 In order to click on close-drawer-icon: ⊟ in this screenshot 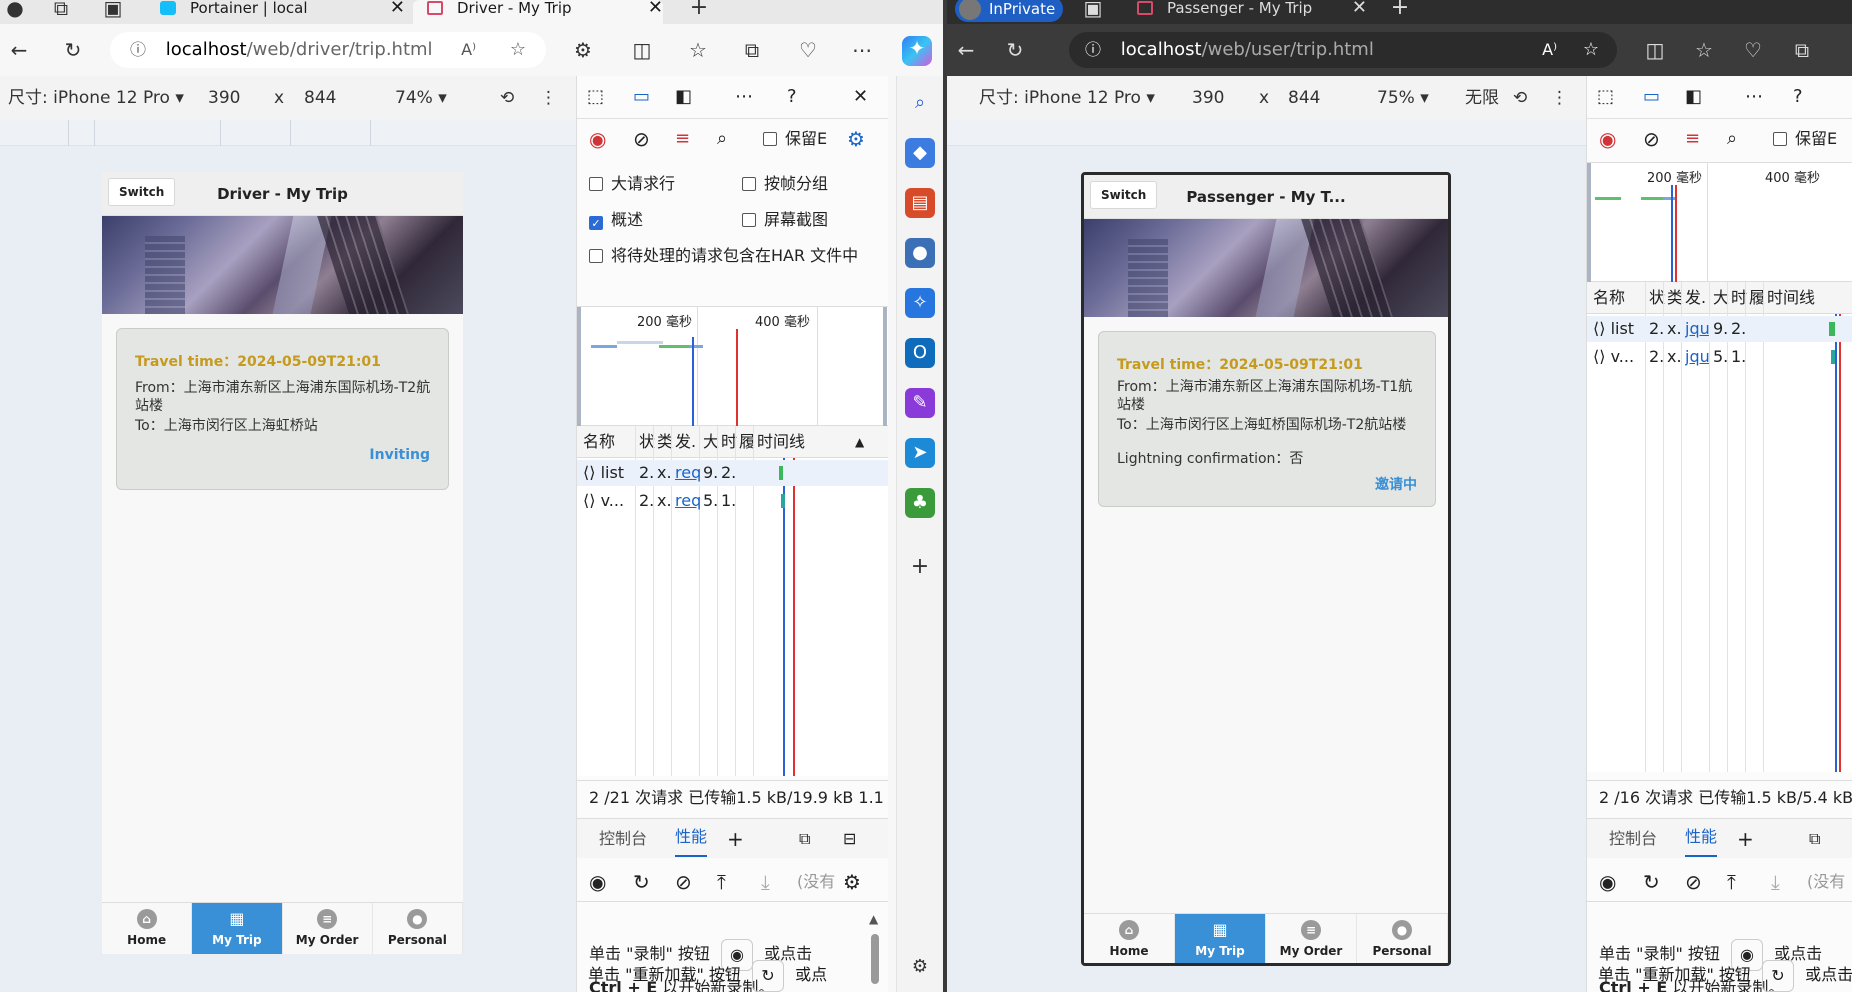, I will do `click(849, 839)`.